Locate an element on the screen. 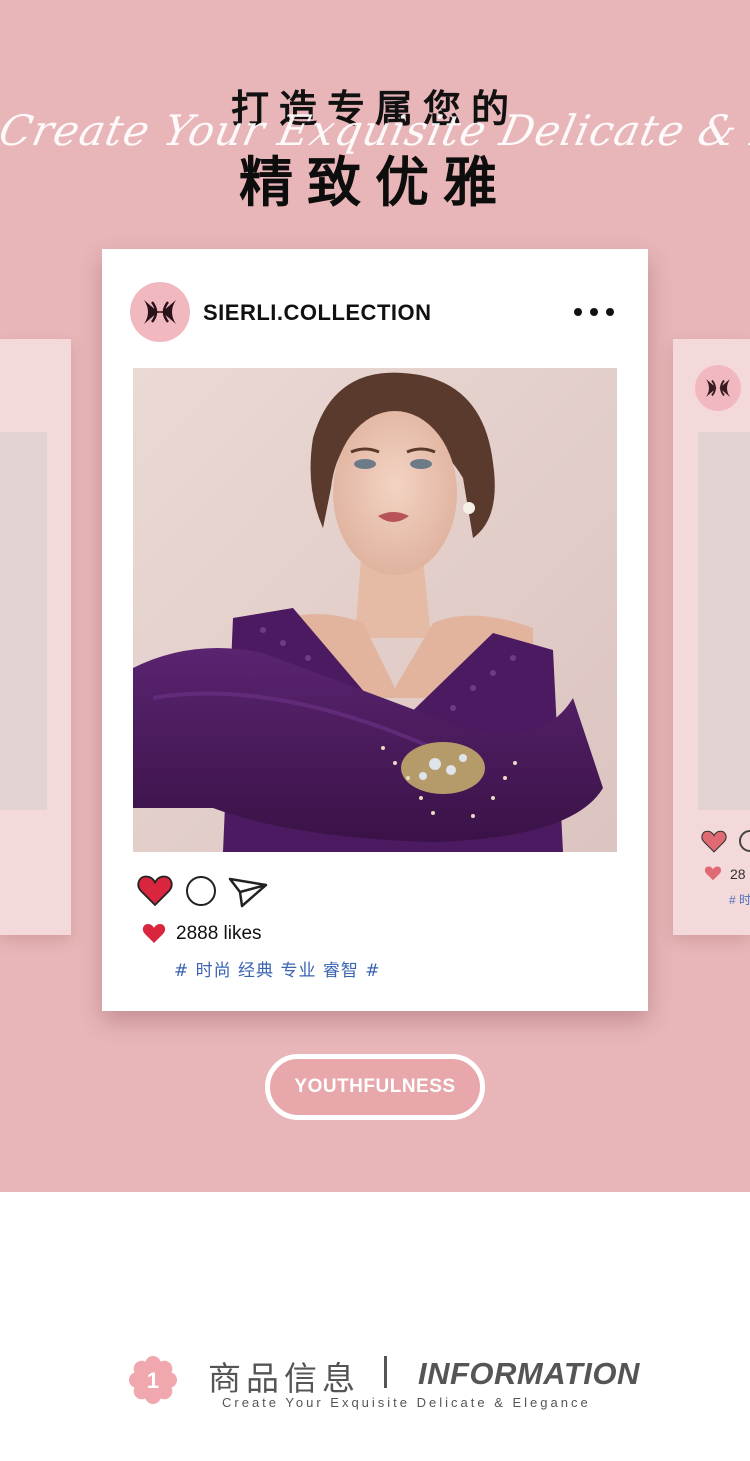  side-post-card-left is located at coordinates (35, 637).